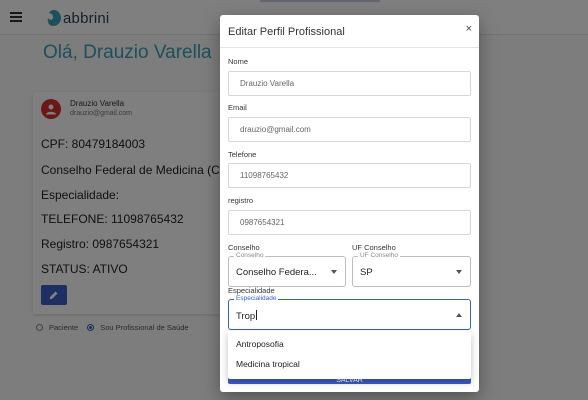 This screenshot has height=400, width=588. I want to click on especialidade-legend: Especialidade, so click(256, 299).